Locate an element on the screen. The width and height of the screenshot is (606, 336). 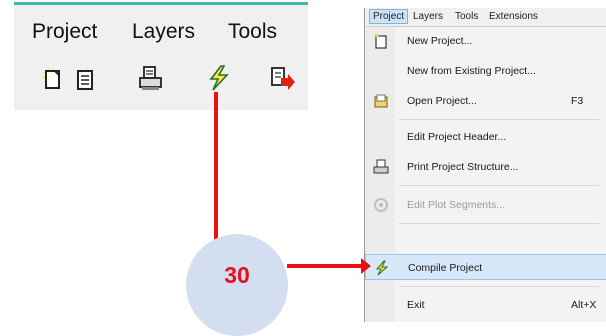
menubar-layers: Layers is located at coordinates (428, 16).